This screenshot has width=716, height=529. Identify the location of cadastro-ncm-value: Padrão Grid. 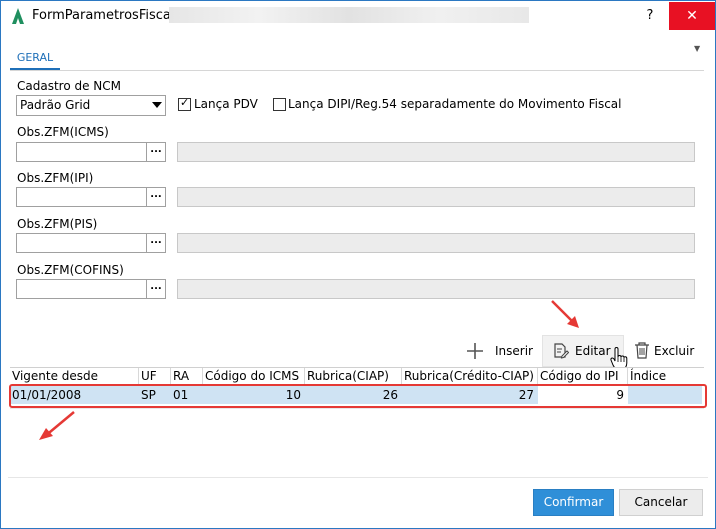
(55, 105).